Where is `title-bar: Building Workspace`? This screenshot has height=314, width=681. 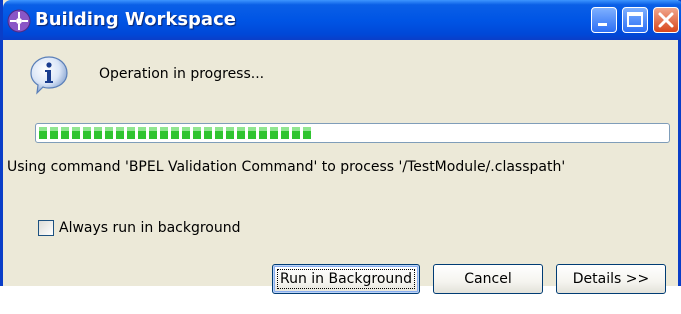 title-bar: Building Workspace is located at coordinates (342, 20).